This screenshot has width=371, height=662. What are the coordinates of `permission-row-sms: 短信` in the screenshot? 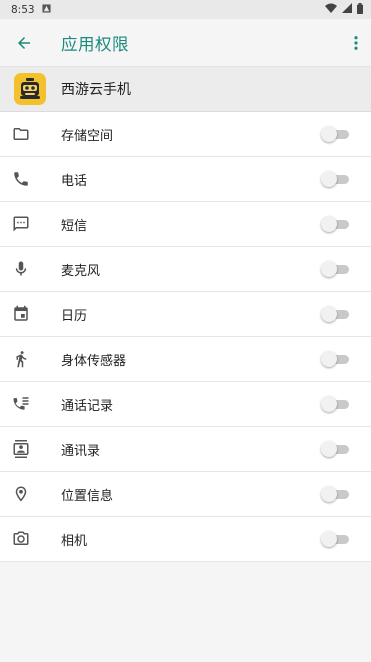 It's located at (185, 224).